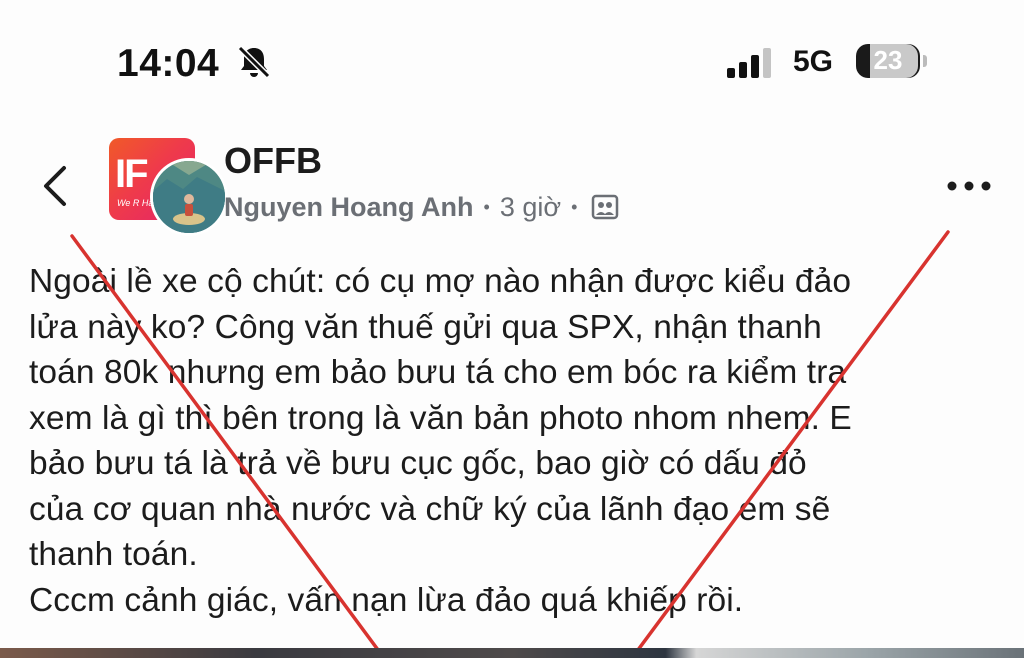  What do you see at coordinates (349, 207) in the screenshot?
I see `author-name: Nguyen Hoang Anh` at bounding box center [349, 207].